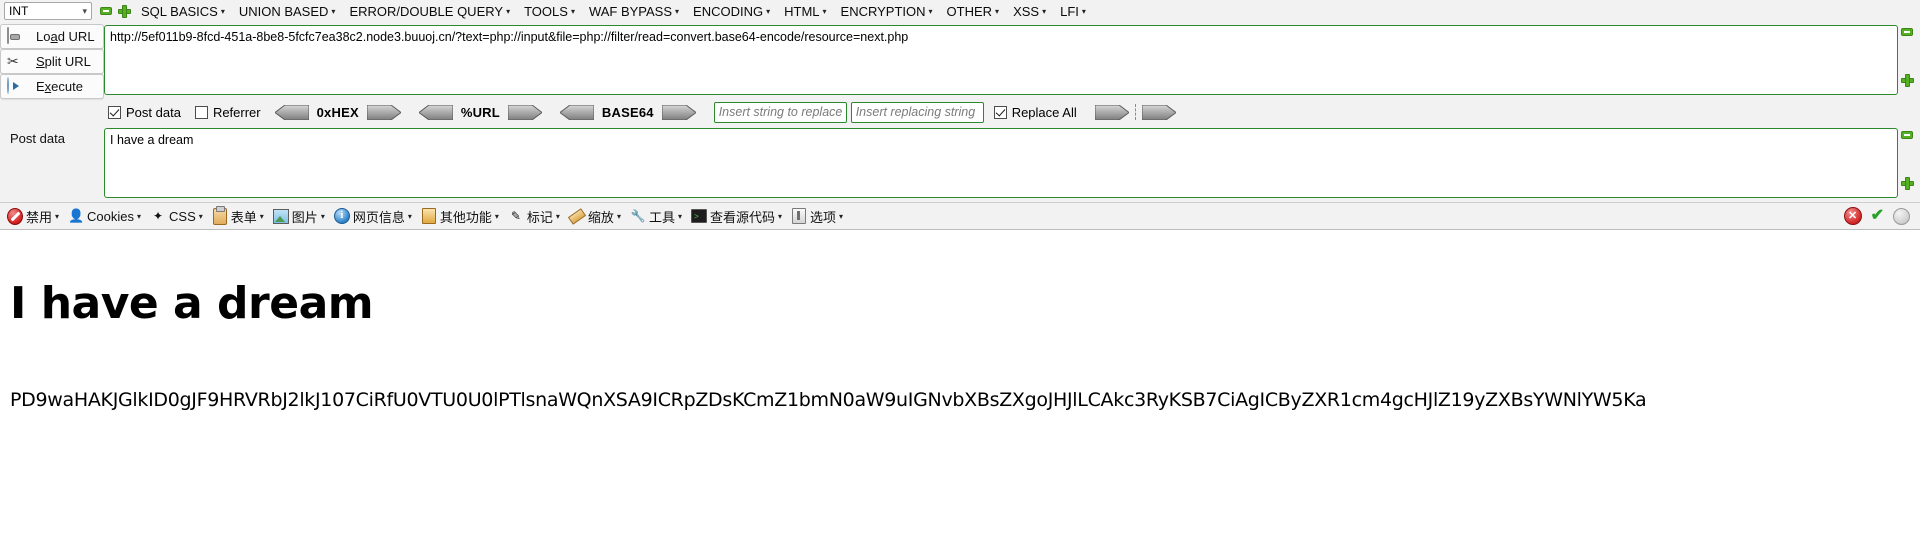 This screenshot has height=545, width=1920. What do you see at coordinates (337, 112) in the screenshot?
I see `hex-converter-label: 0xHEX` at bounding box center [337, 112].